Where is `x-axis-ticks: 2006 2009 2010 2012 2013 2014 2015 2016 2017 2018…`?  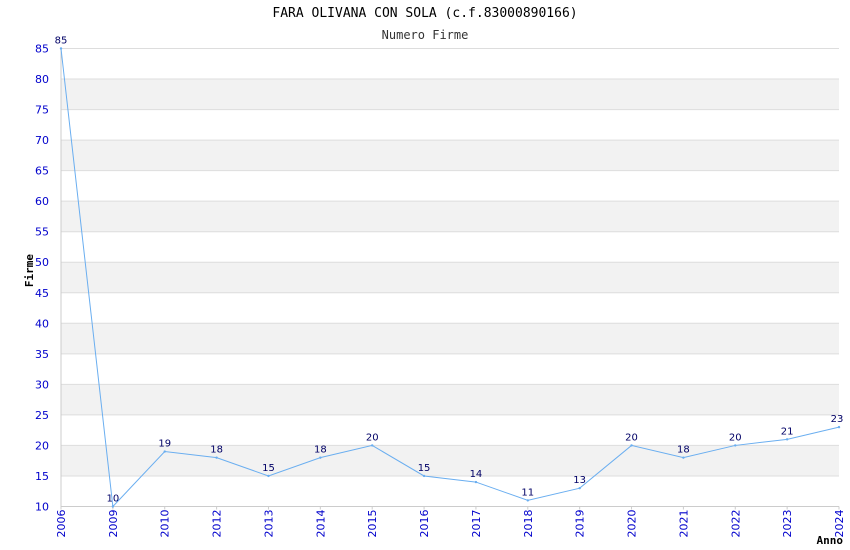
x-axis-ticks: 2006 2009 2010 2012 2013 2014 2015 2016 2017 2018… is located at coordinates (450, 522).